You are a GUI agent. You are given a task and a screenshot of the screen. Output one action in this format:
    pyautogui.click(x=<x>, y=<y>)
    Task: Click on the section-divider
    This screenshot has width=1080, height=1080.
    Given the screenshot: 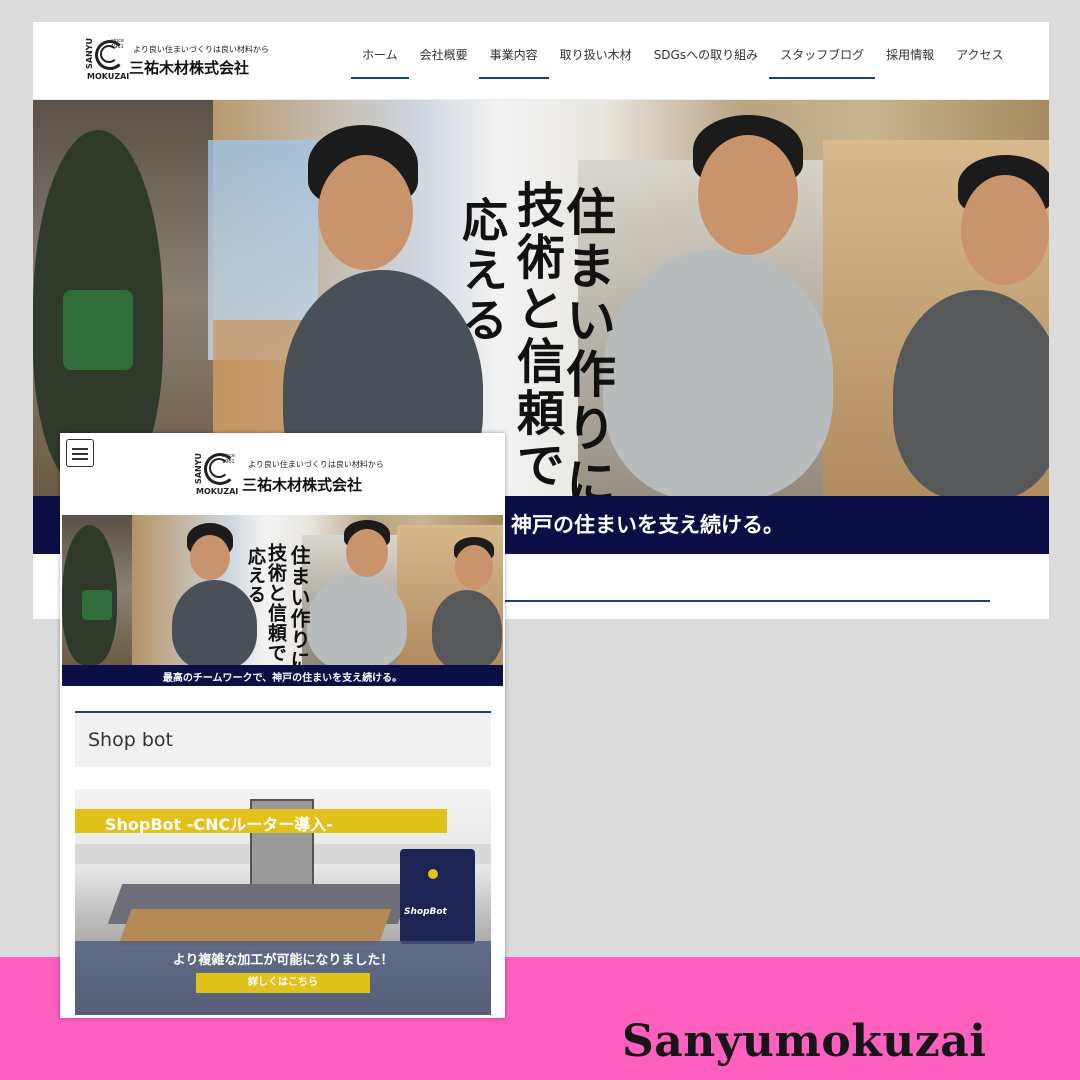 What is the action you would take?
    pyautogui.click(x=746, y=601)
    